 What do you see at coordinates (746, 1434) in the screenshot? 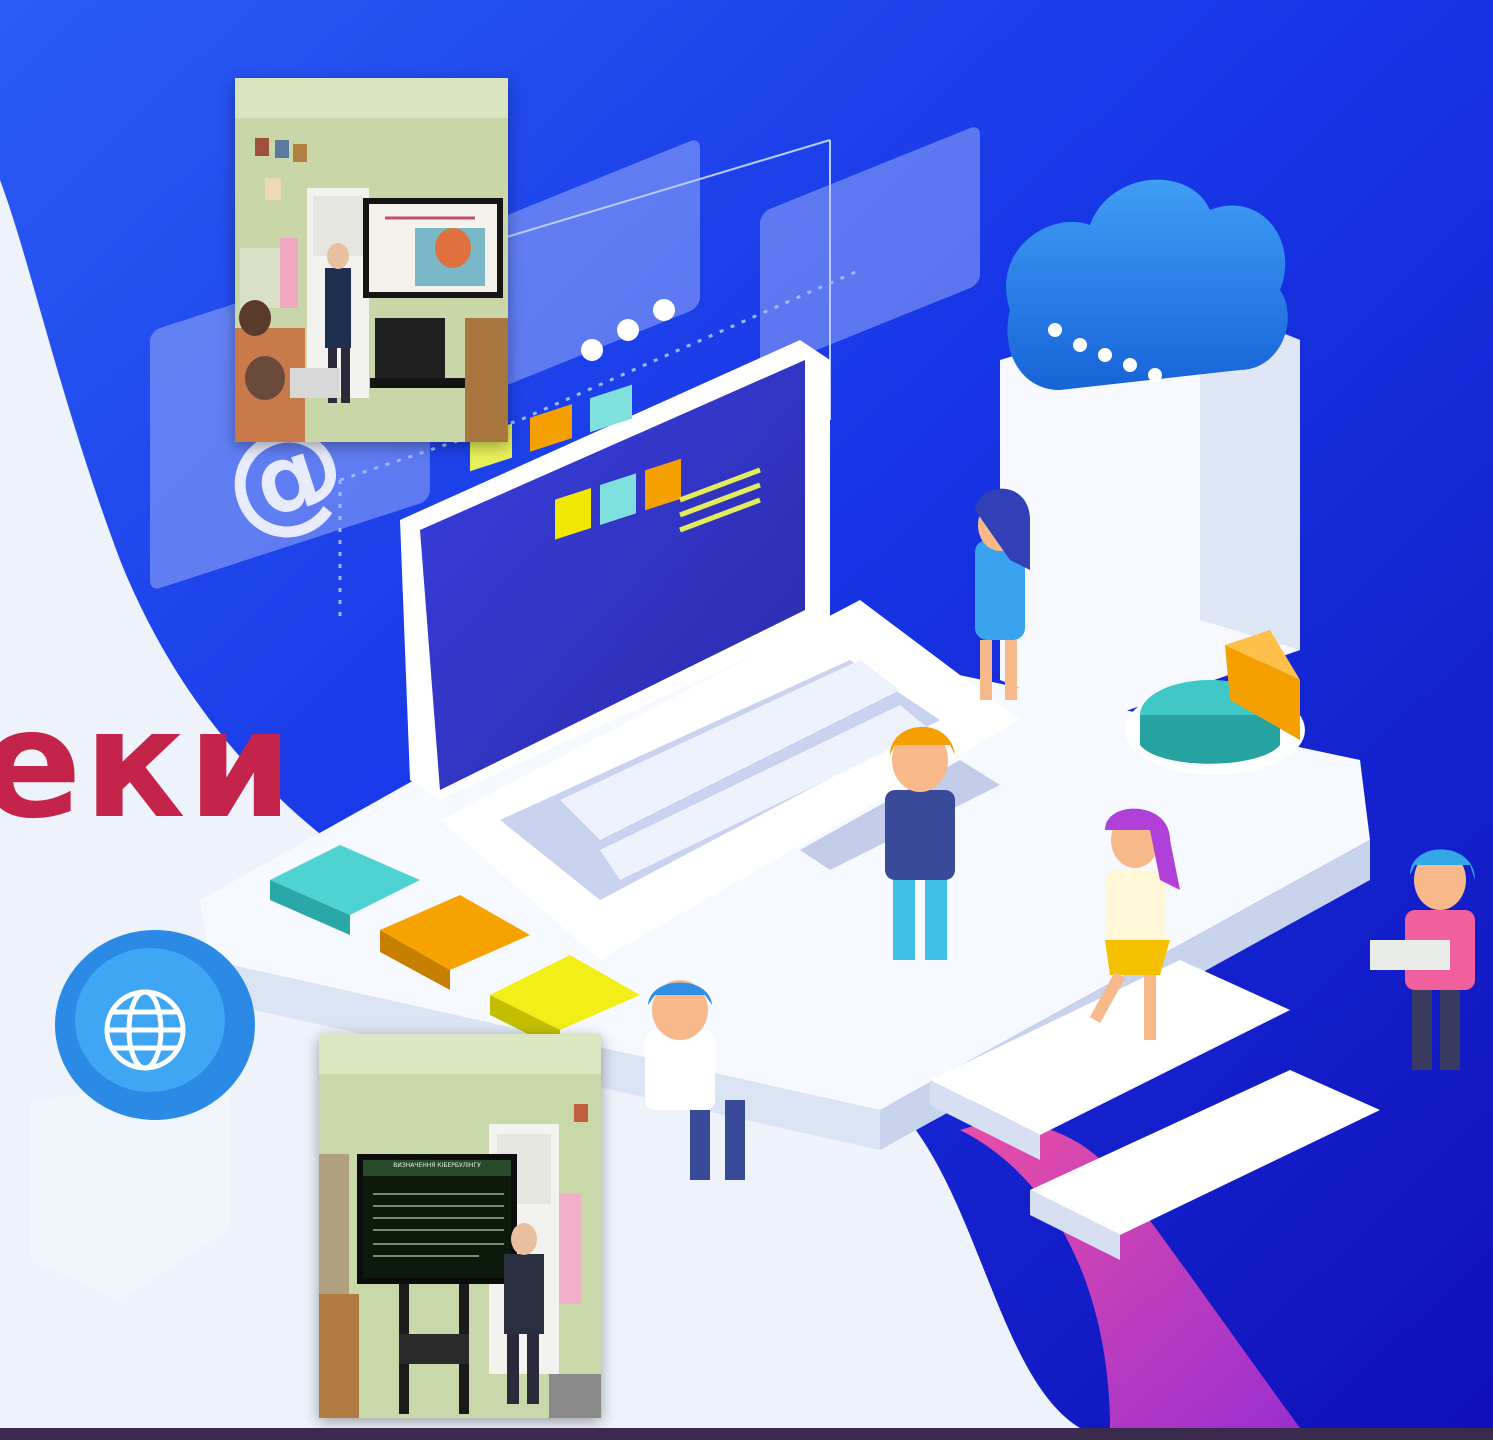
I see `bottom-bar` at bounding box center [746, 1434].